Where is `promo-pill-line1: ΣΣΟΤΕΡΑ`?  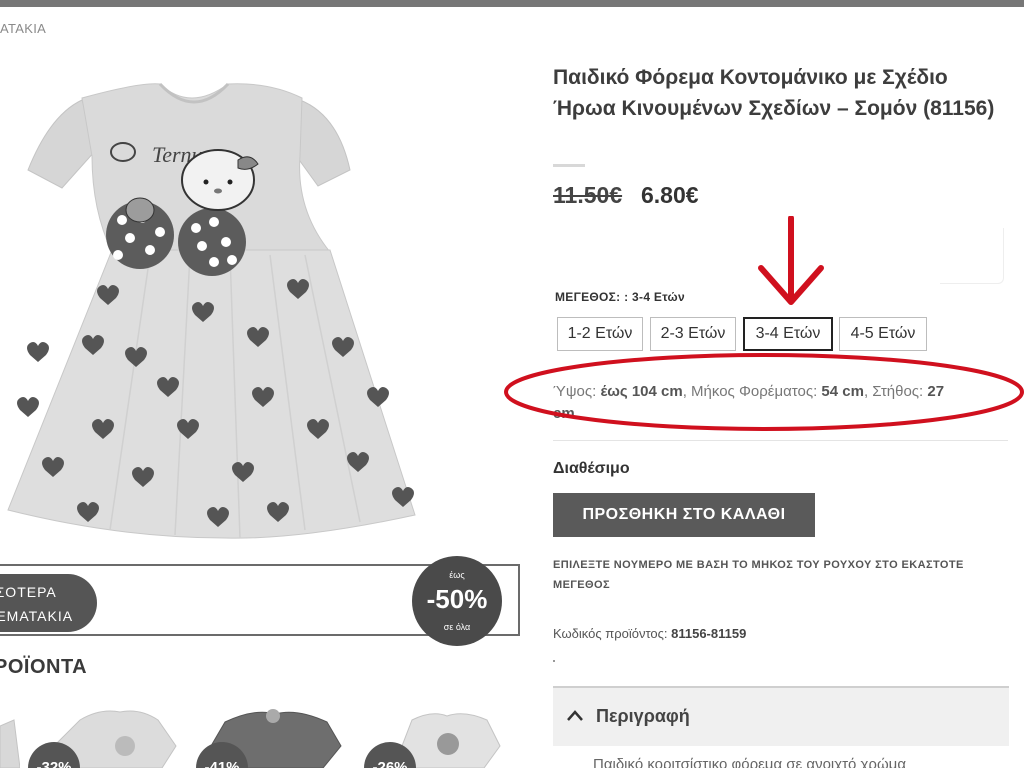 promo-pill-line1: ΣΣΟΤΕΡΑ is located at coordinates (28, 592).